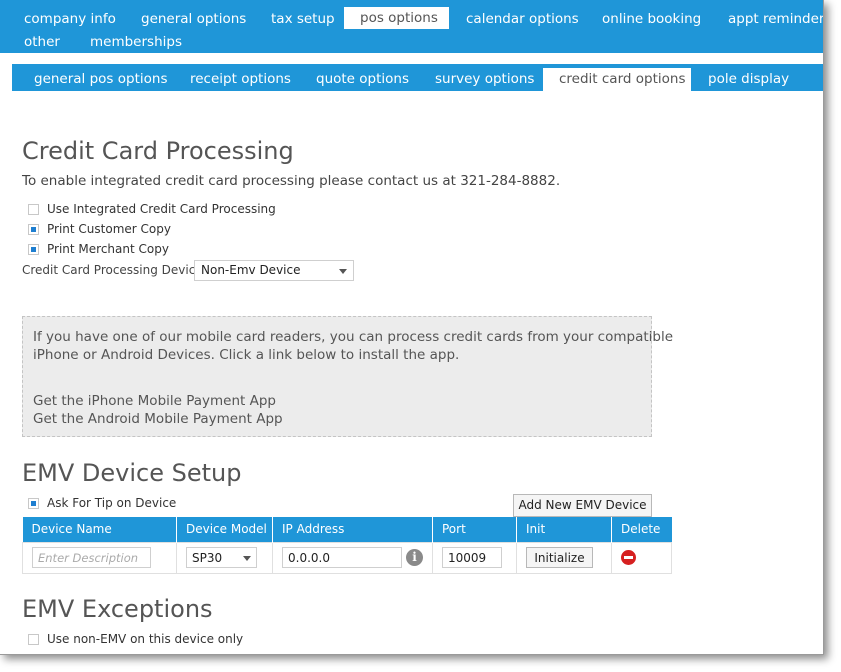 The image size is (841, 672). What do you see at coordinates (342, 557) in the screenshot?
I see `ip-address-input: 0.0.0.0` at bounding box center [342, 557].